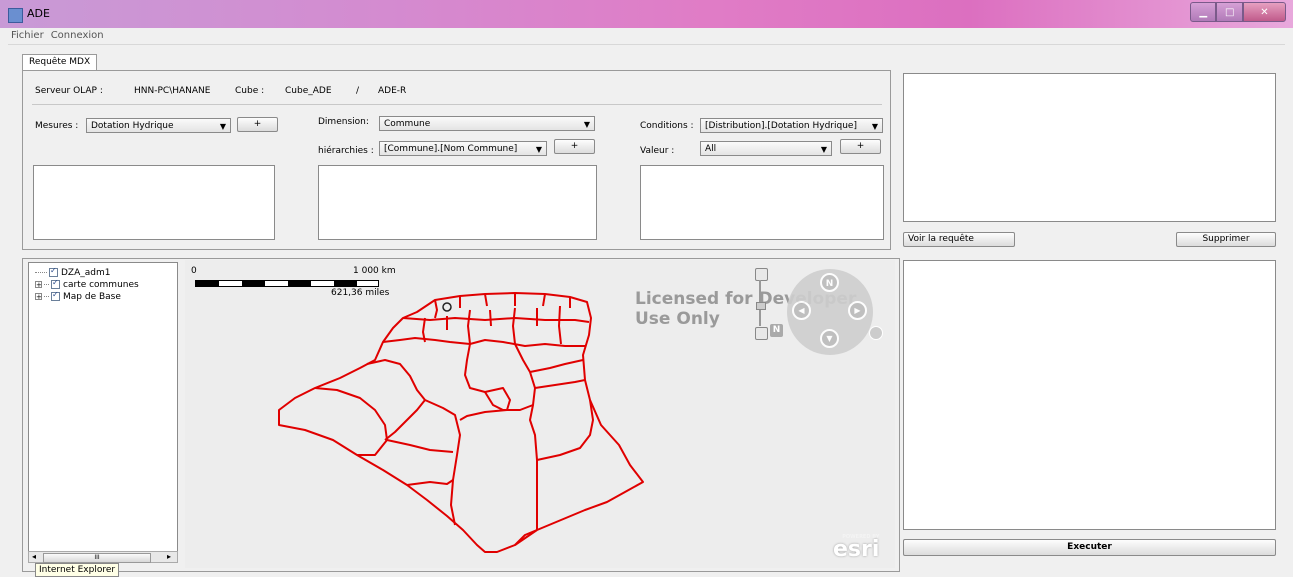  What do you see at coordinates (15, 15) in the screenshot?
I see `java-app-icon` at bounding box center [15, 15].